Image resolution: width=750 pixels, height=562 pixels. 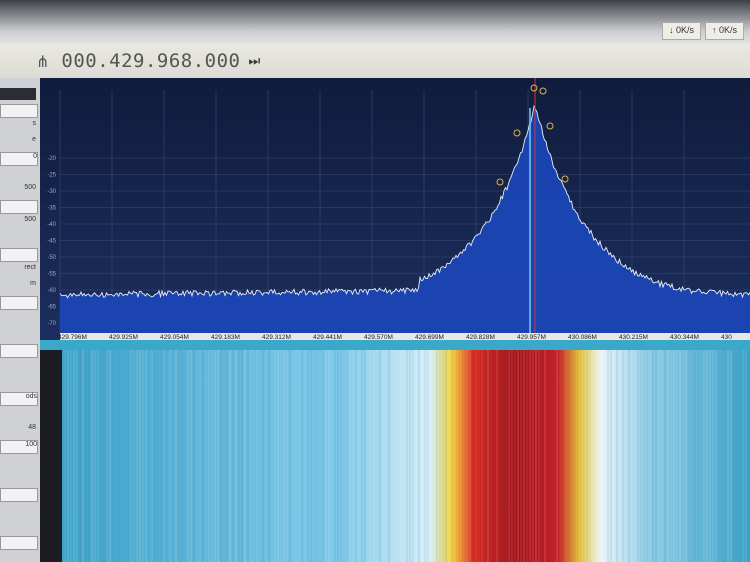 What do you see at coordinates (255, 61) in the screenshot?
I see `skip-forward-icon: ⏭` at bounding box center [255, 61].